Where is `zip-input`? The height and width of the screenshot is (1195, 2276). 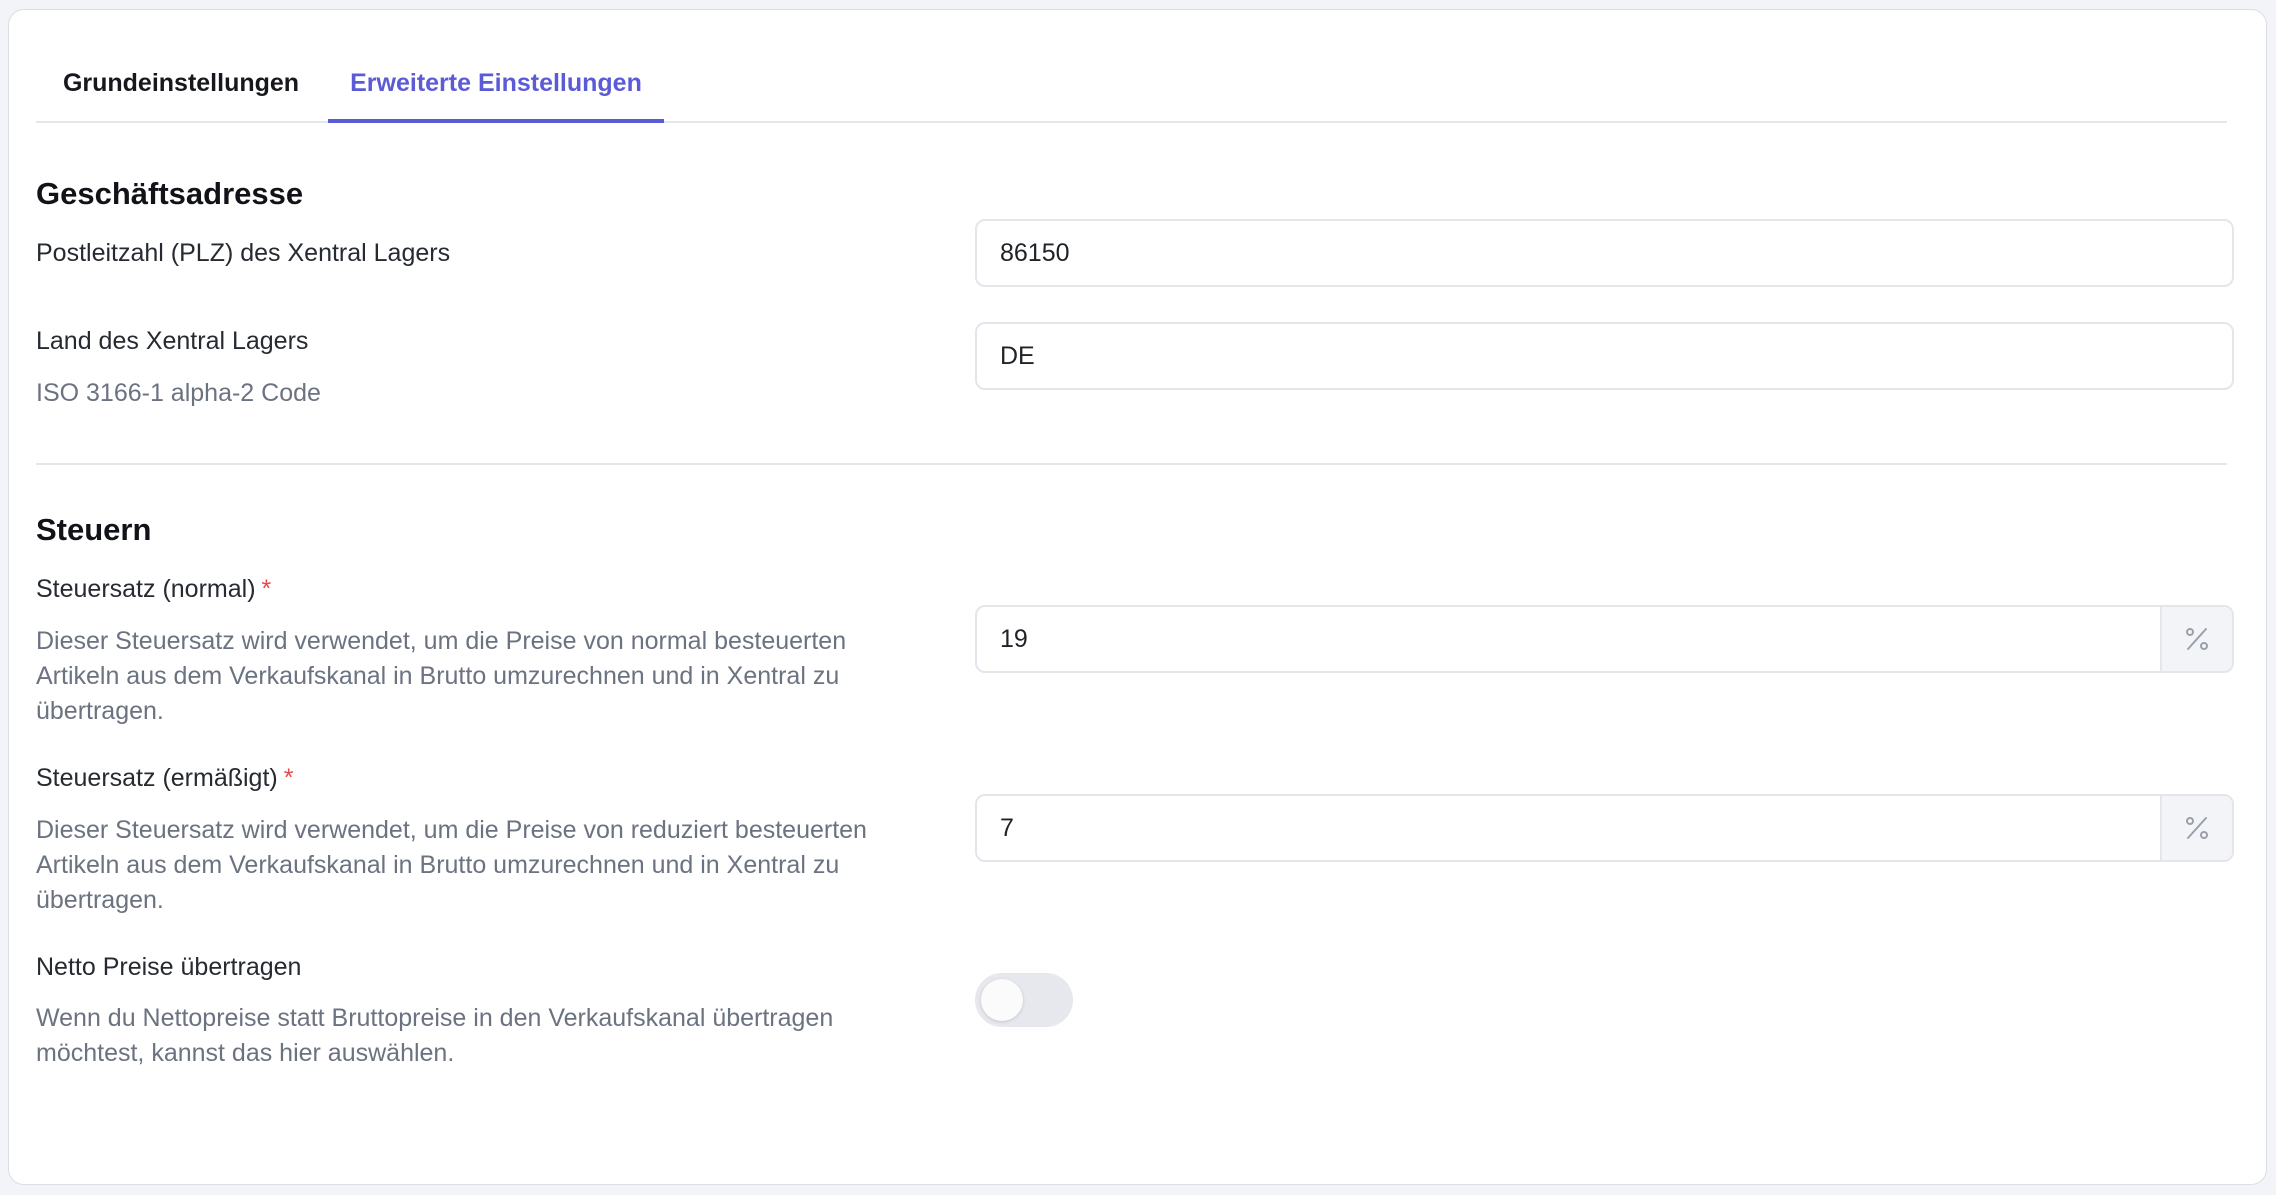 zip-input is located at coordinates (1604, 253).